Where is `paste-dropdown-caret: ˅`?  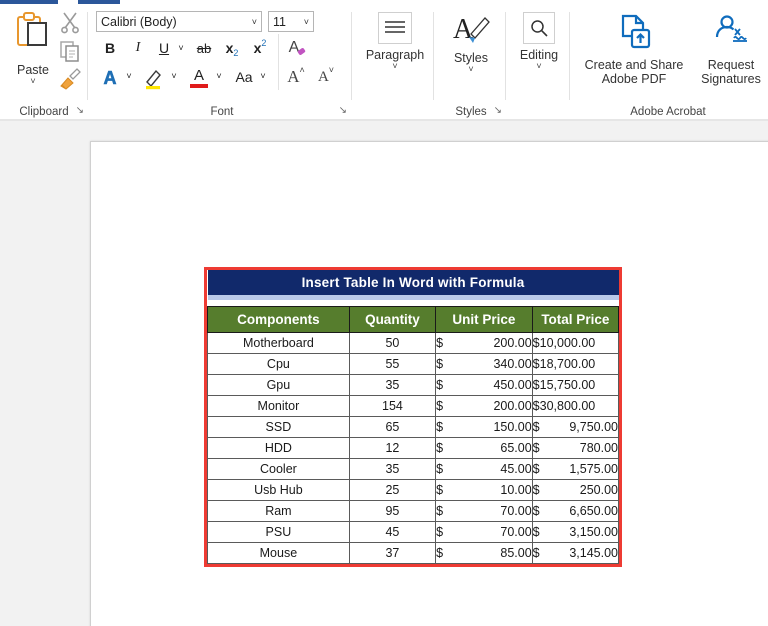
paste-dropdown-caret: ˅ is located at coordinates (33, 81).